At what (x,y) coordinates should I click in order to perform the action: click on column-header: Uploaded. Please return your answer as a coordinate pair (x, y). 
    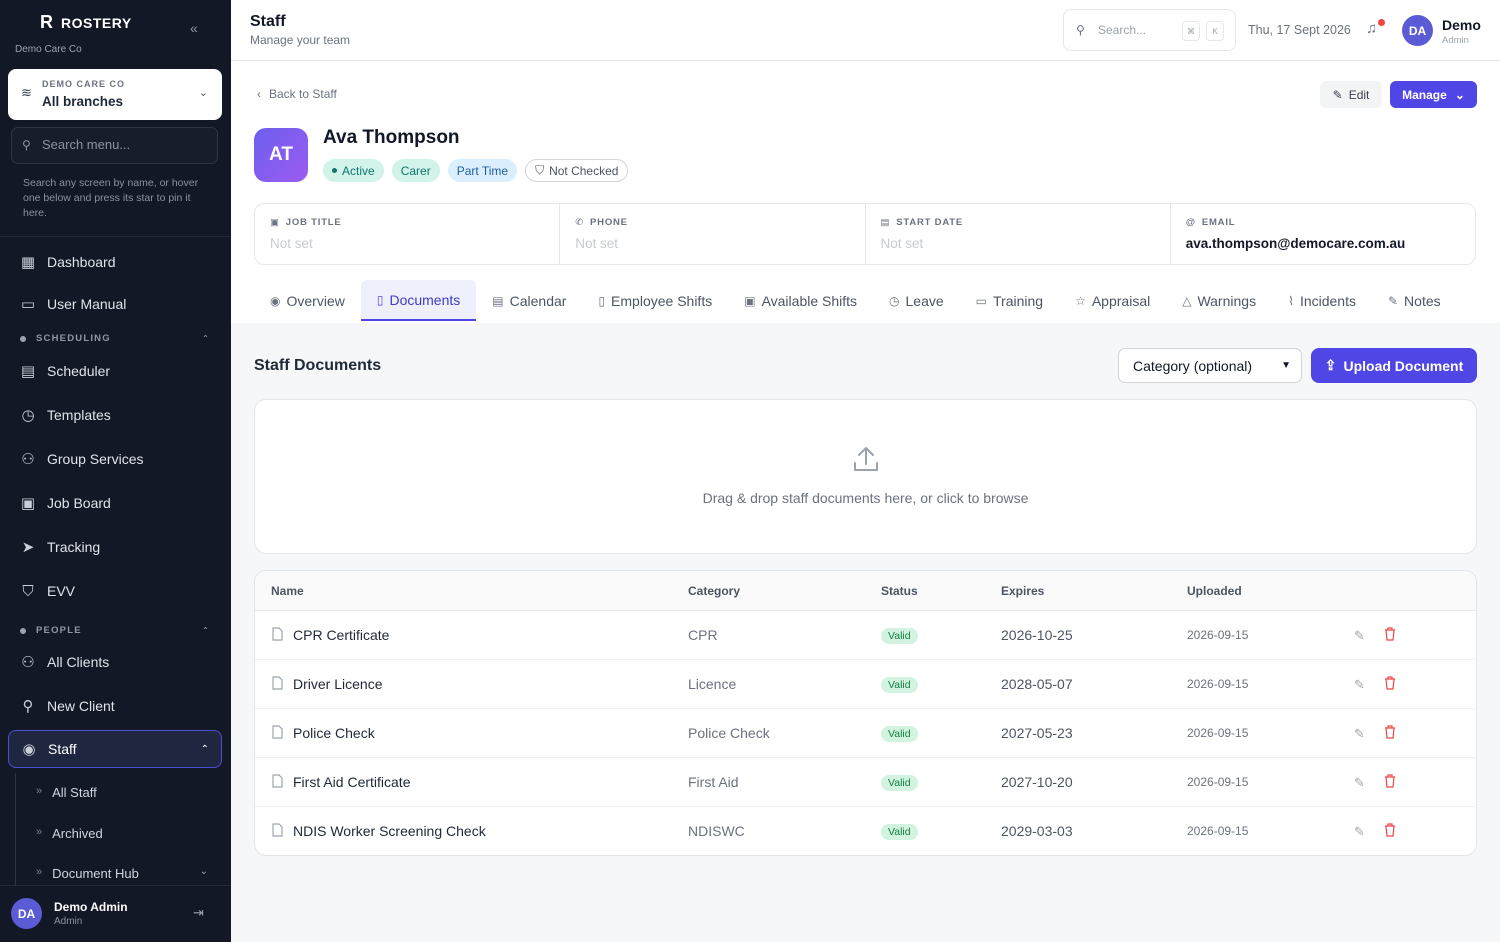
    Looking at the image, I should click on (1214, 591).